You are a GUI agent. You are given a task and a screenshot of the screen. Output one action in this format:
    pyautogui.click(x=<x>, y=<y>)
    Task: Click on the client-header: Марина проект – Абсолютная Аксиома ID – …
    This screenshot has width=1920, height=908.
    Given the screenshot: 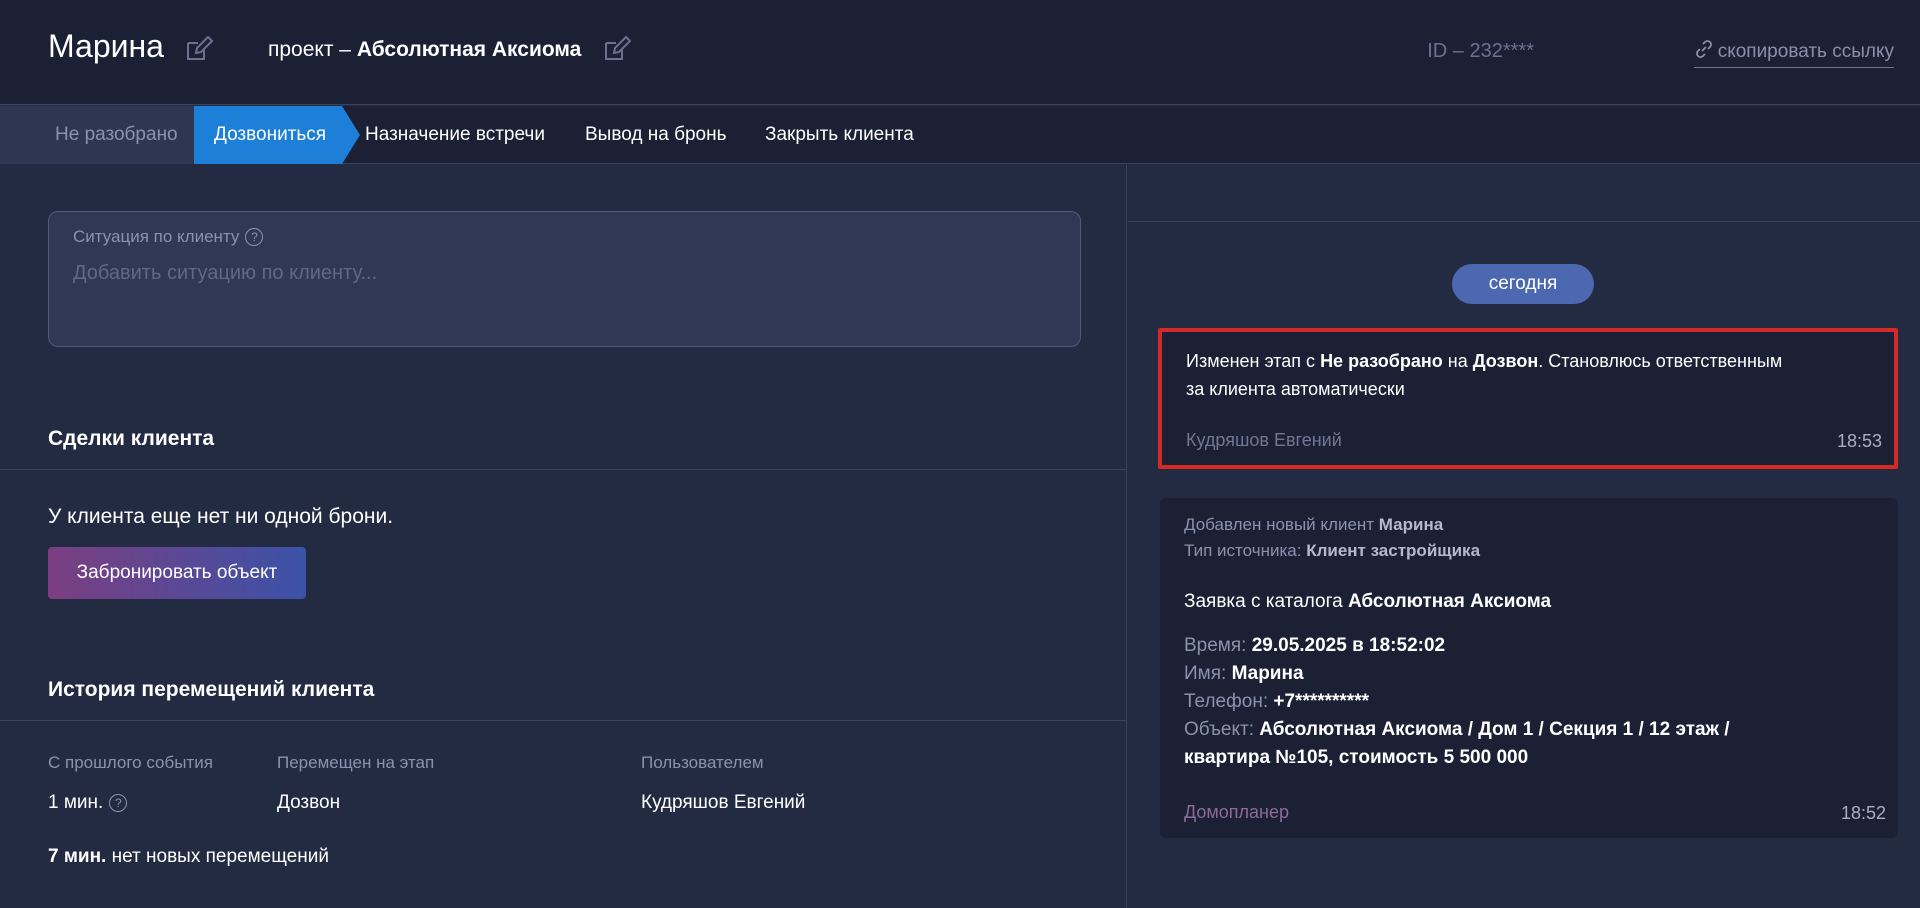 What is the action you would take?
    pyautogui.click(x=960, y=52)
    